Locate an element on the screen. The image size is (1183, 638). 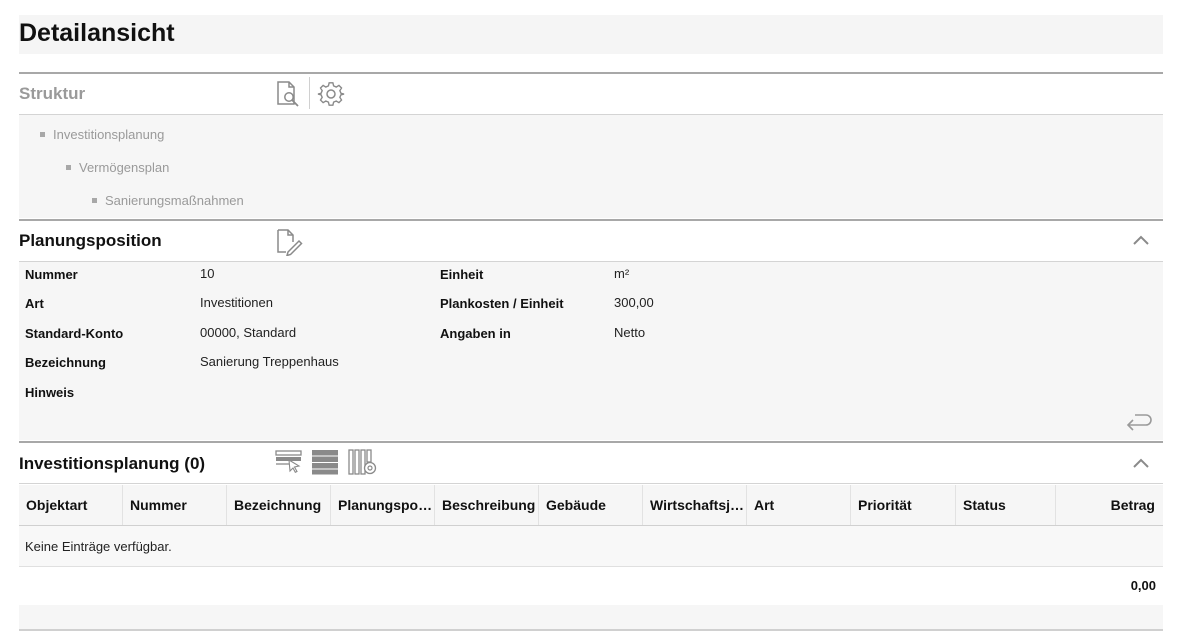
page-title: Detailansicht is located at coordinates (97, 33).